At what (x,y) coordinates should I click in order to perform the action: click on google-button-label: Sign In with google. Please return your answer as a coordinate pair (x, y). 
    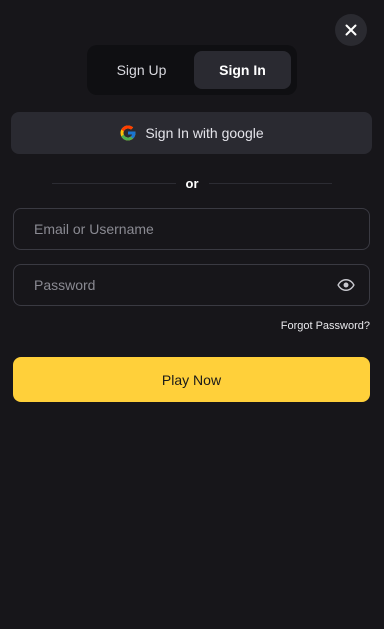
    Looking at the image, I should click on (204, 133).